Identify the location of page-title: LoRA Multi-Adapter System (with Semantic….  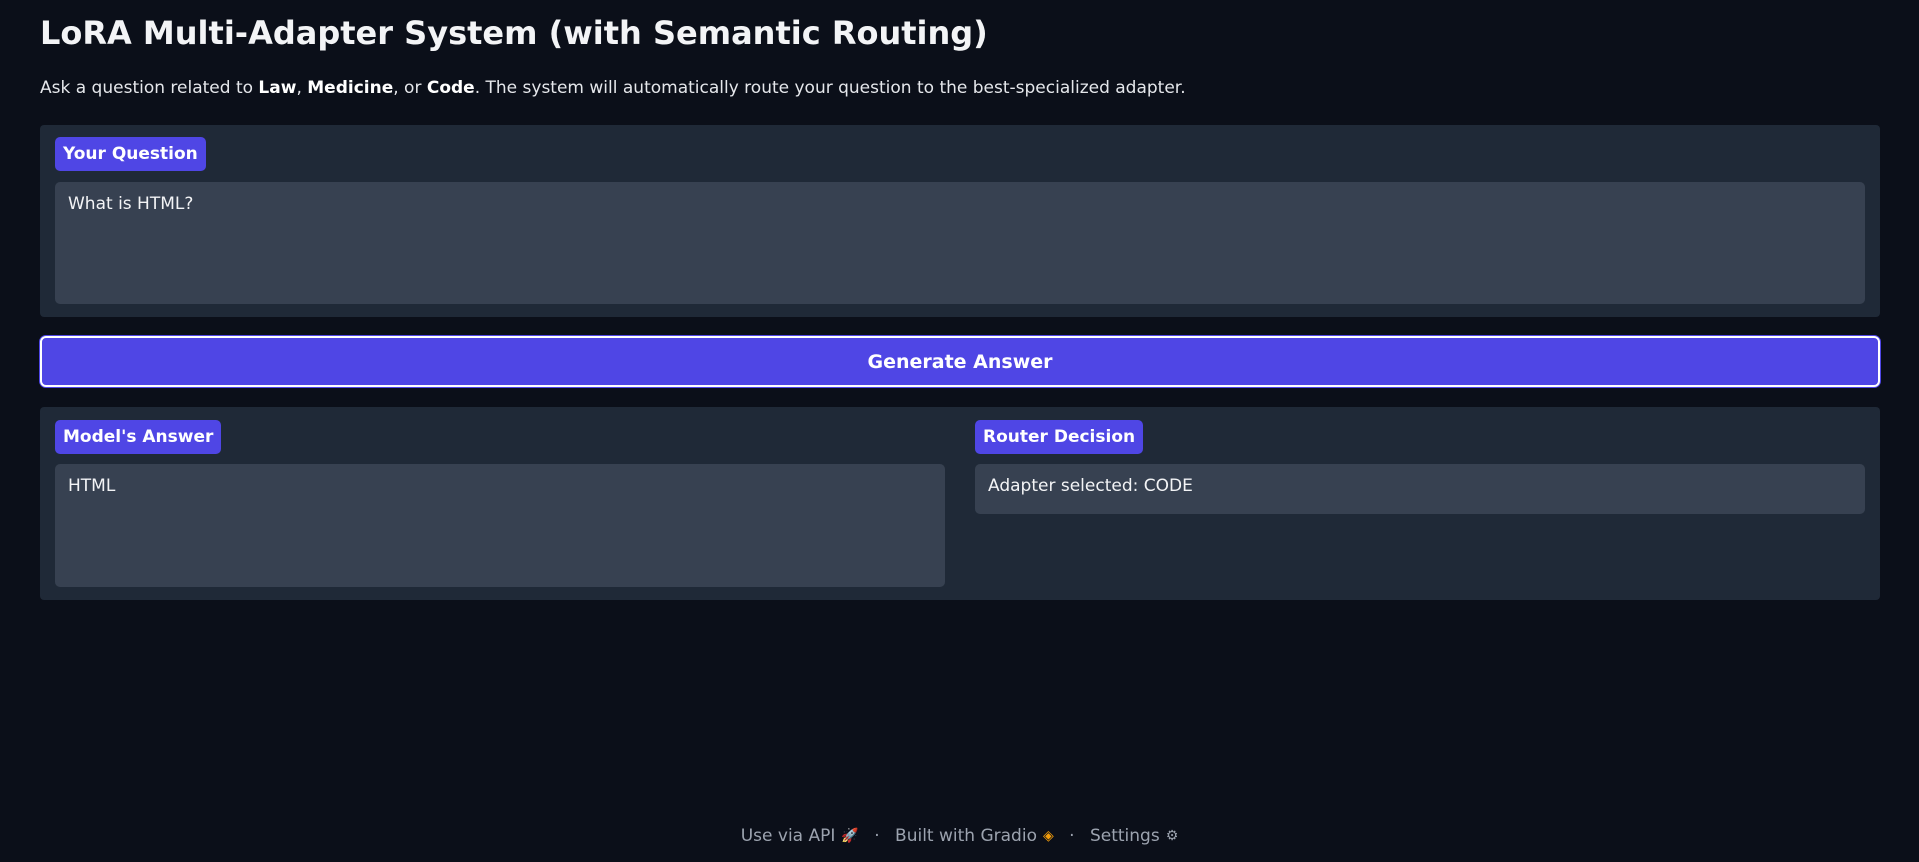
(514, 33).